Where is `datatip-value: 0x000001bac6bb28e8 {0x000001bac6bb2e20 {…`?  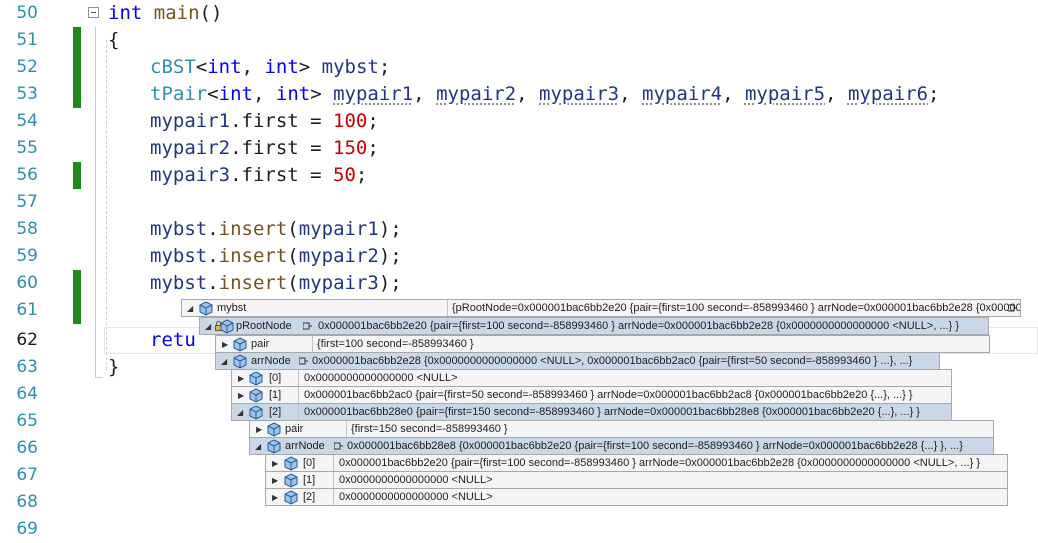
datatip-value: 0x000001bac6bb28e8 {0x000001bac6bb2e20 {… is located at coordinates (655, 446).